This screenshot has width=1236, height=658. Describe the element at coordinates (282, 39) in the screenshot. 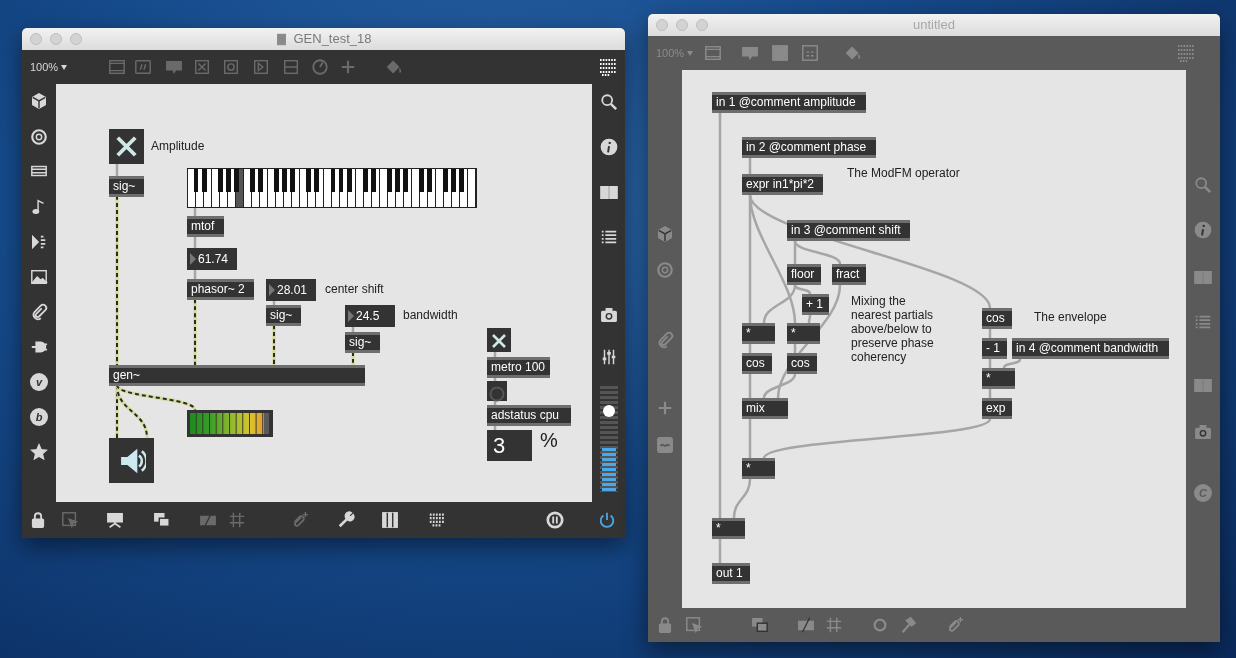

I see `document-icon` at that location.